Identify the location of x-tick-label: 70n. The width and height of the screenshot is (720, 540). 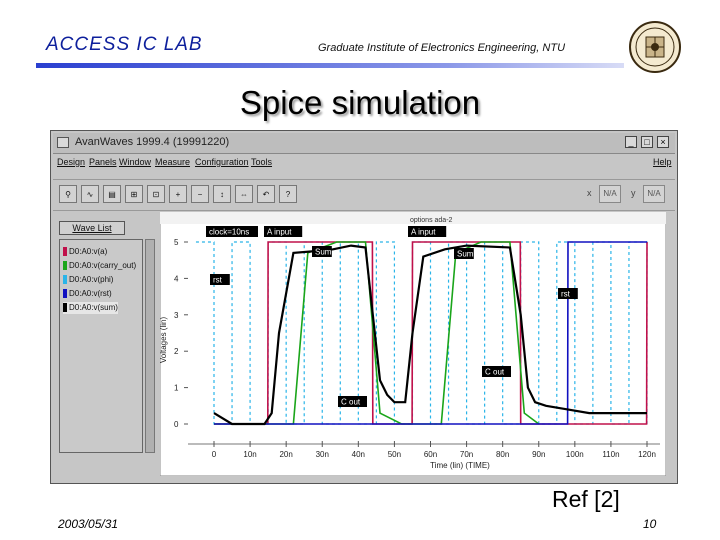
(466, 454).